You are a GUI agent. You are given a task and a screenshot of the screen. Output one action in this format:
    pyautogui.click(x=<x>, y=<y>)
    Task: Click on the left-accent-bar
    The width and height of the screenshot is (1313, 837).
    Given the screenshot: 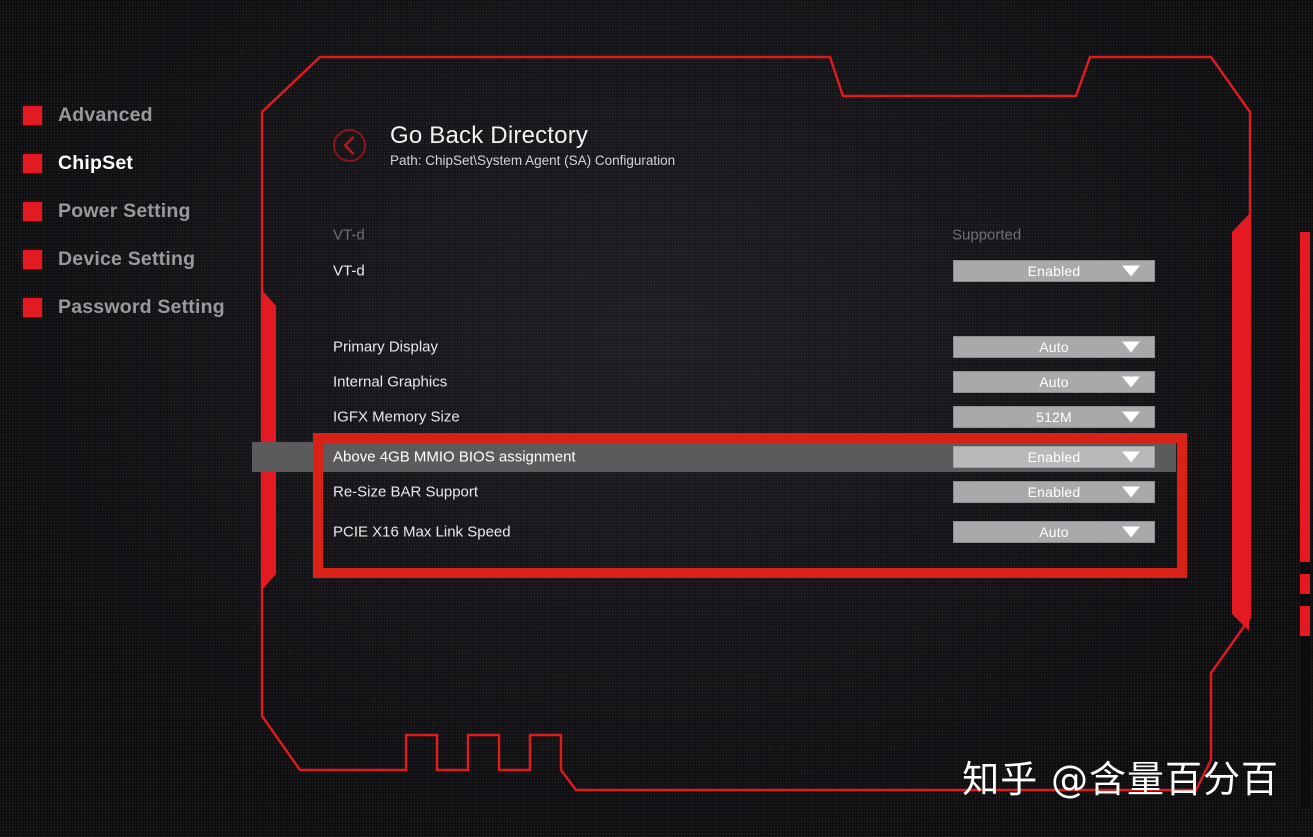 What is the action you would take?
    pyautogui.click(x=269, y=440)
    